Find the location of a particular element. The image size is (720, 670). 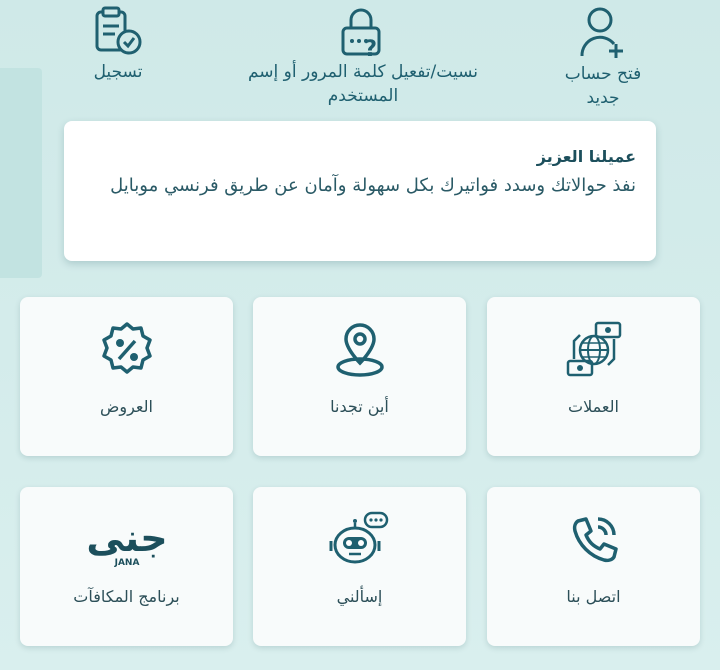

tile-rewards-label: برنامج المكافآت is located at coordinates (126, 596).